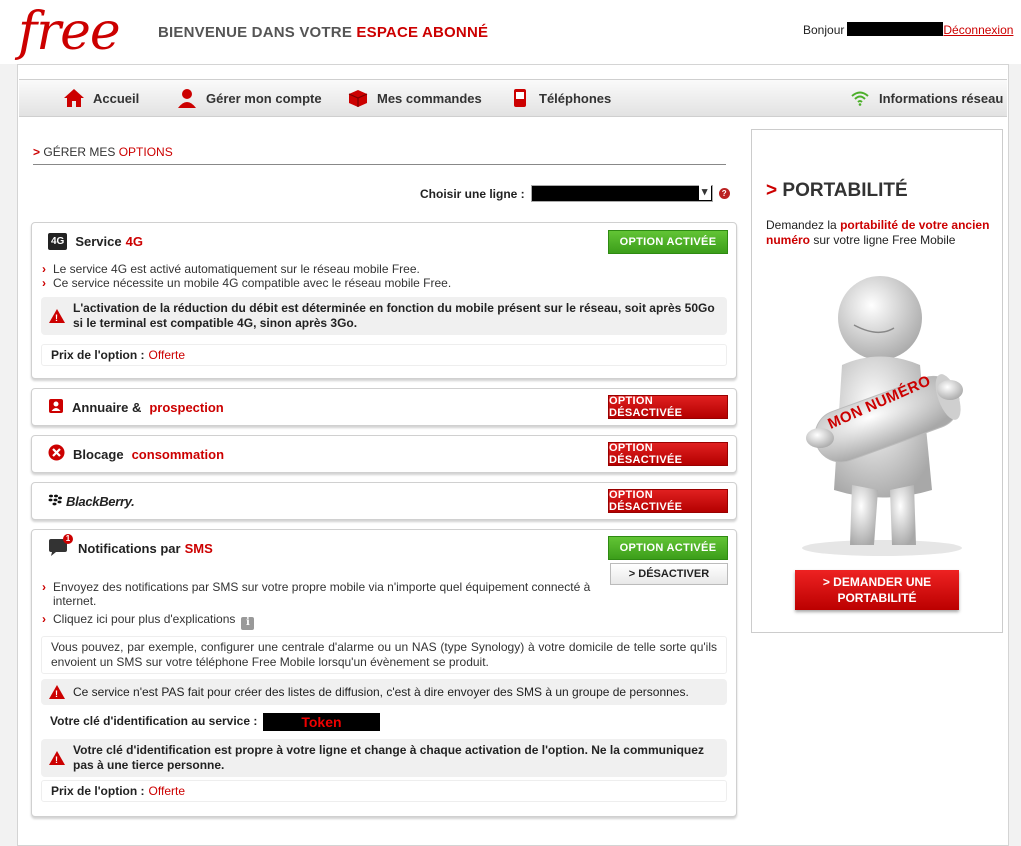 This screenshot has height=846, width=1021. What do you see at coordinates (575, 98) in the screenshot?
I see `nav-label: Téléphones` at bounding box center [575, 98].